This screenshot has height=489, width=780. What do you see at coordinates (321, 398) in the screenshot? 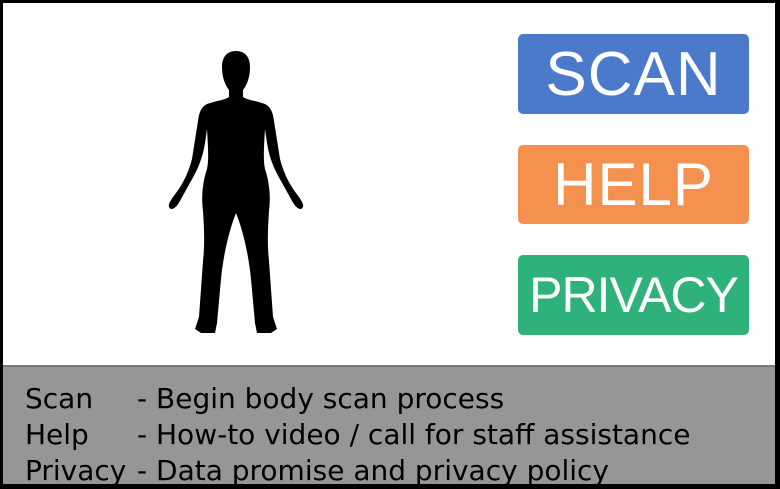
I see `legend-description: - Begin body scan process` at bounding box center [321, 398].